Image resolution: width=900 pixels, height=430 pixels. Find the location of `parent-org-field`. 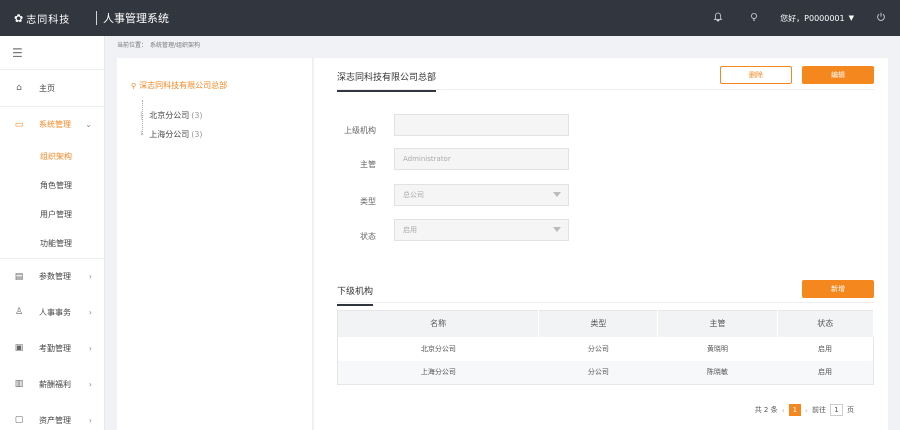

parent-org-field is located at coordinates (481, 125).